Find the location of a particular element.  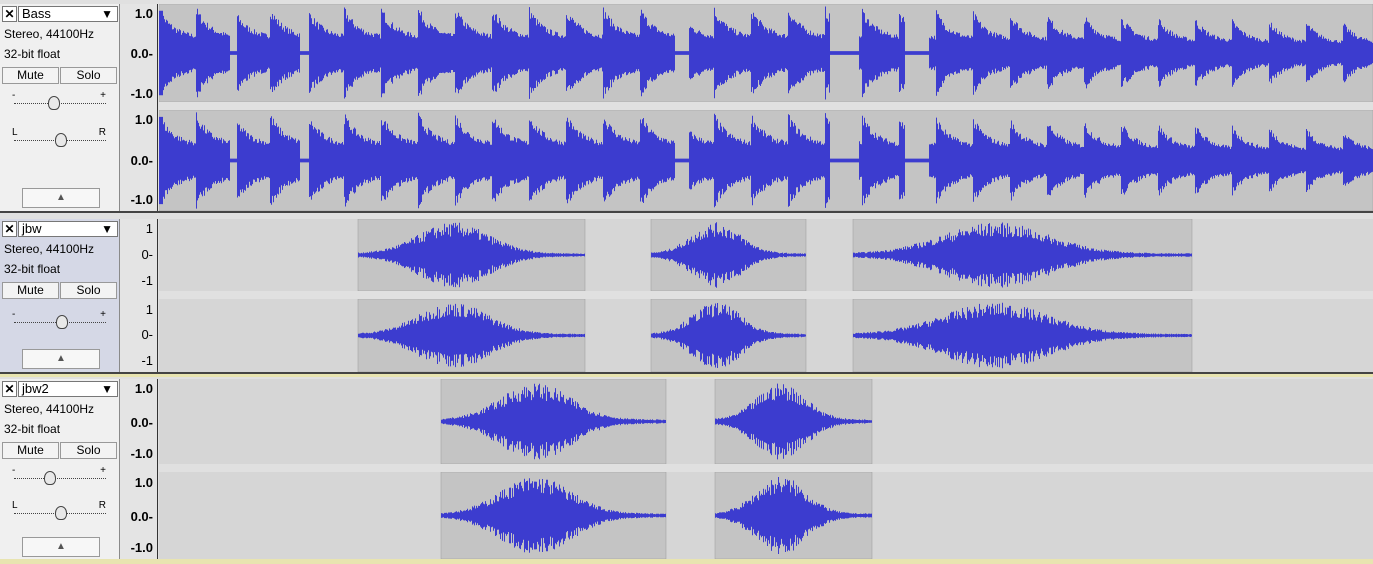

track-name-label: Bass is located at coordinates (36, 13).